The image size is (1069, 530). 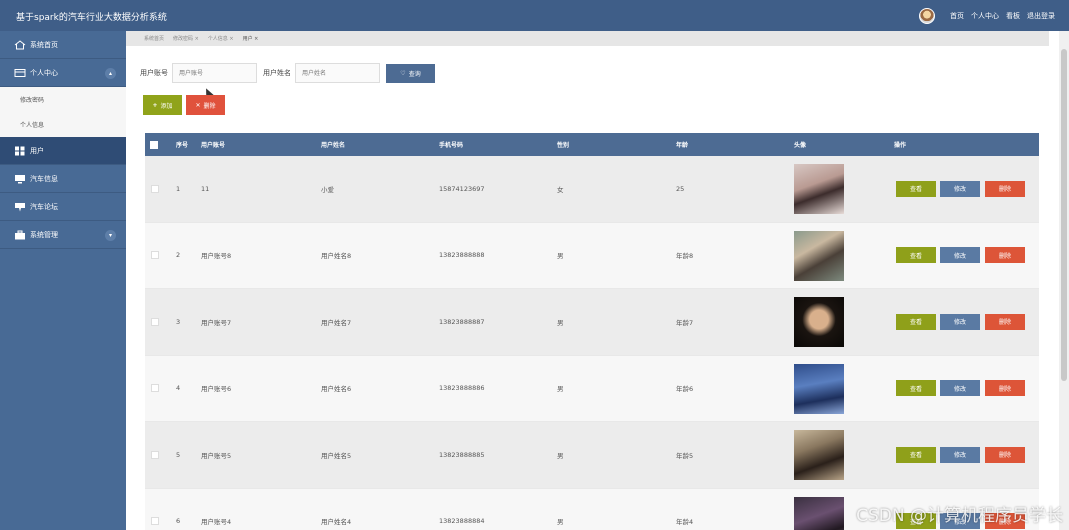 What do you see at coordinates (20, 207) in the screenshot?
I see `forum-icon` at bounding box center [20, 207].